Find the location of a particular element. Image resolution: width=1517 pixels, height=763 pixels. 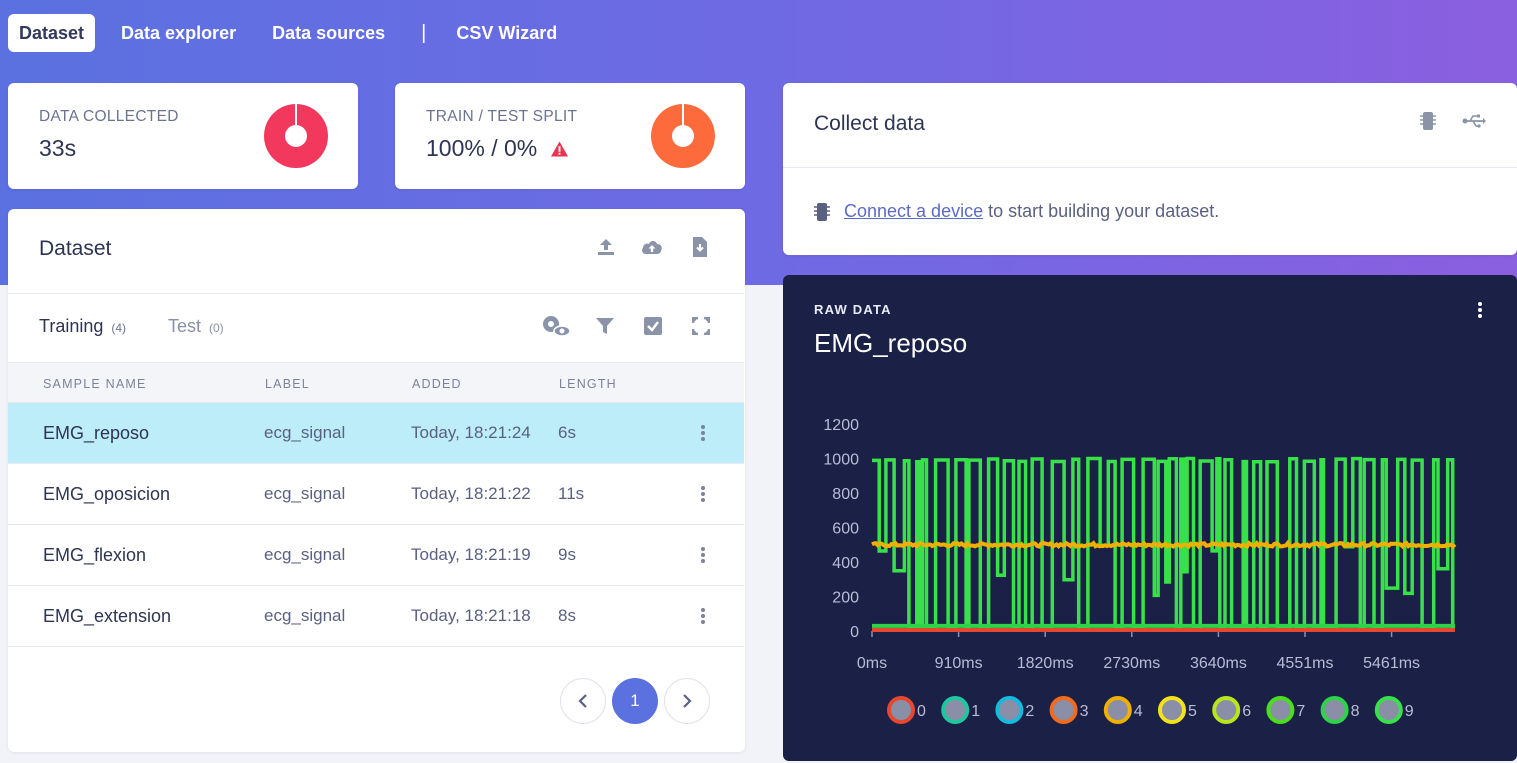

x-tick-label: 910ms is located at coordinates (959, 663).